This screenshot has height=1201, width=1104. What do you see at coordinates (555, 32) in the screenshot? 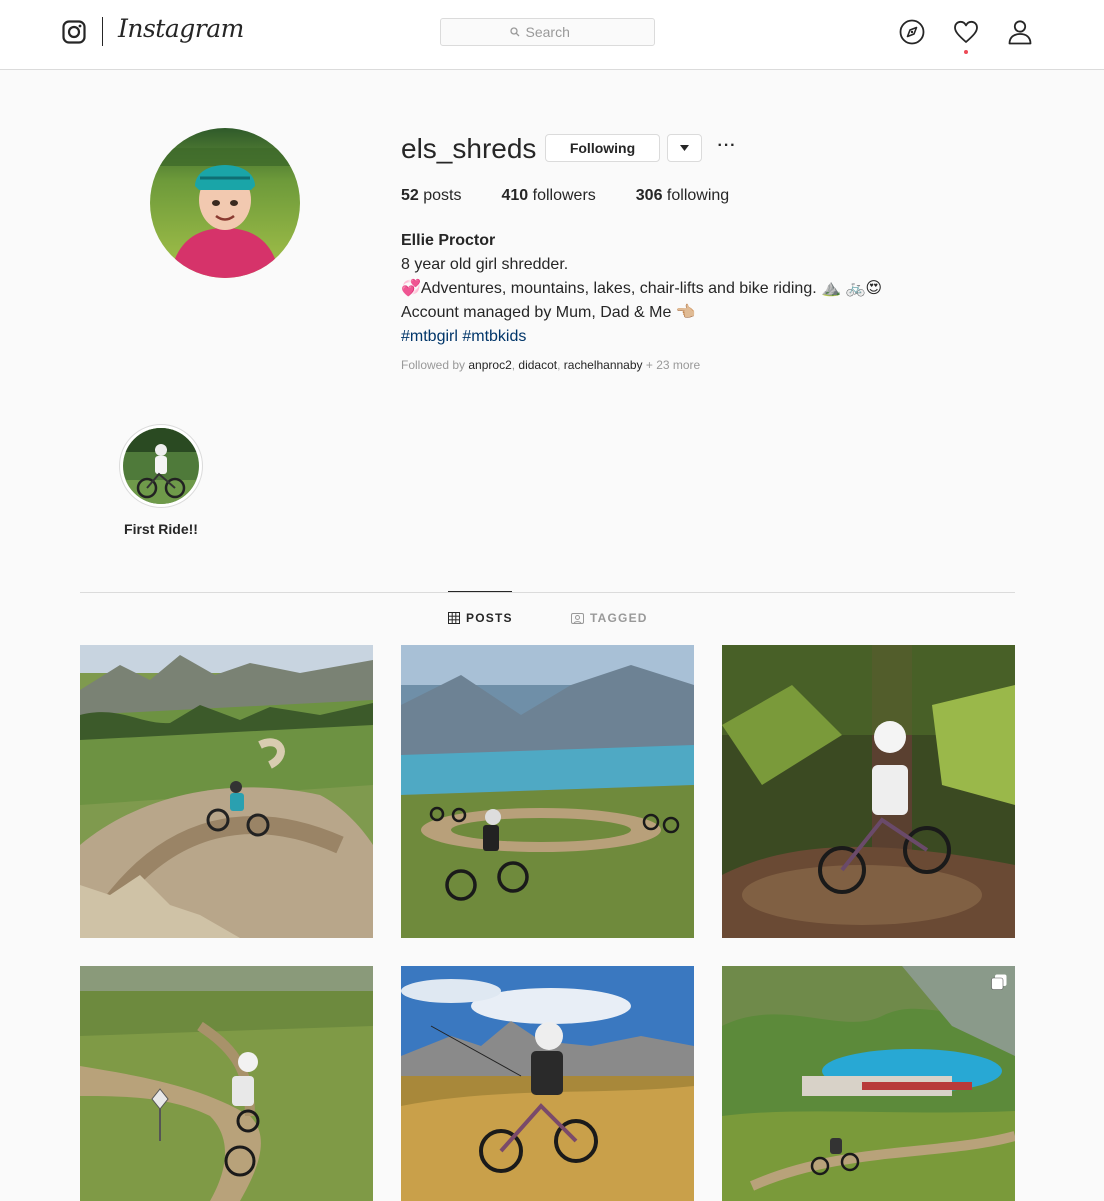
I see `search-input` at bounding box center [555, 32].